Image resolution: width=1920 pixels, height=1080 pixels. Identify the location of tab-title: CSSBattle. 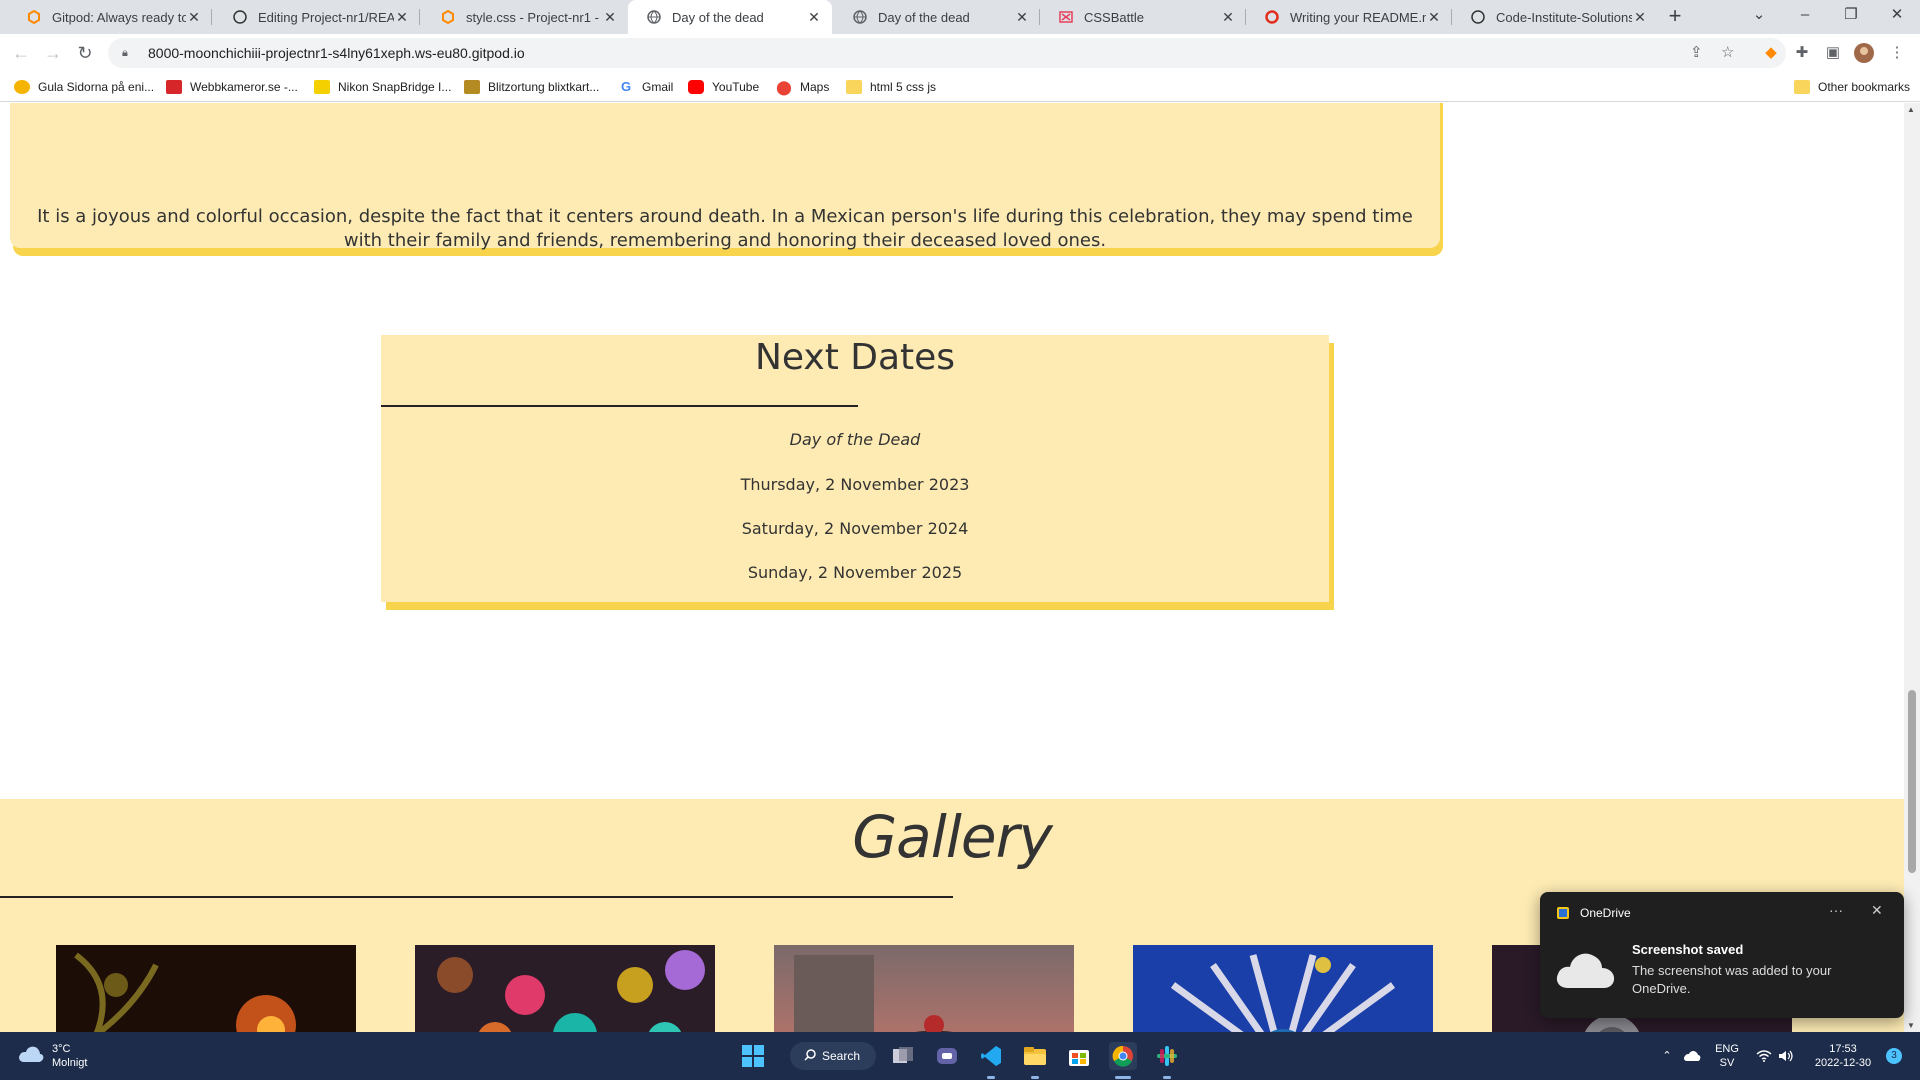
(1114, 17).